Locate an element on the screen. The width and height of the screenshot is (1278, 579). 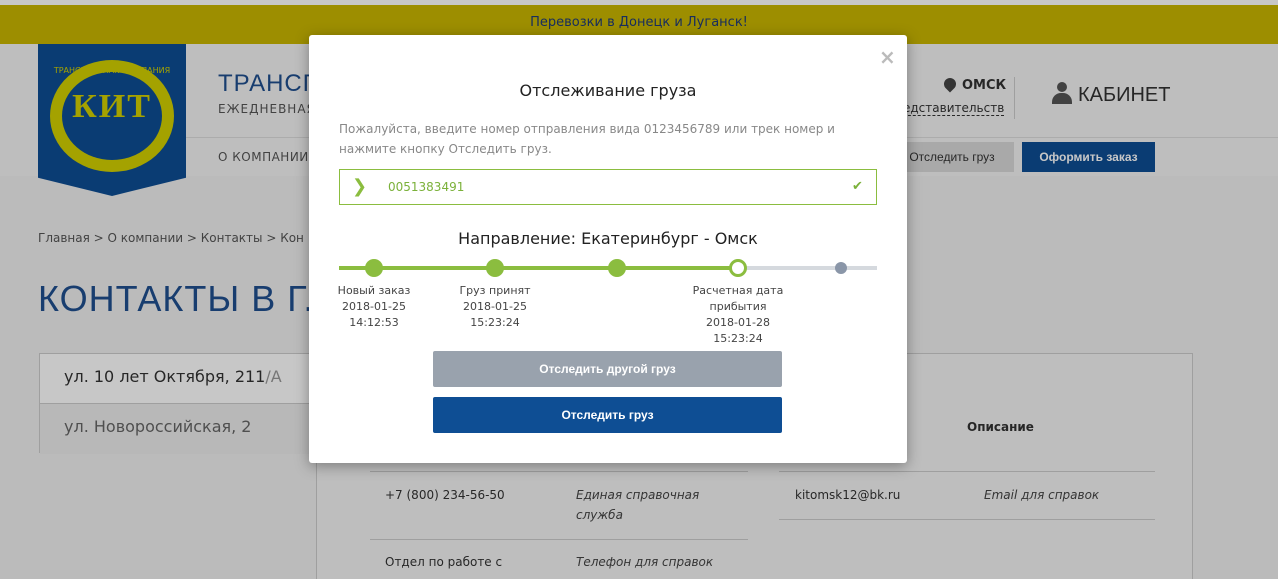
track-another-button: Отследить другой груз is located at coordinates (607, 369).